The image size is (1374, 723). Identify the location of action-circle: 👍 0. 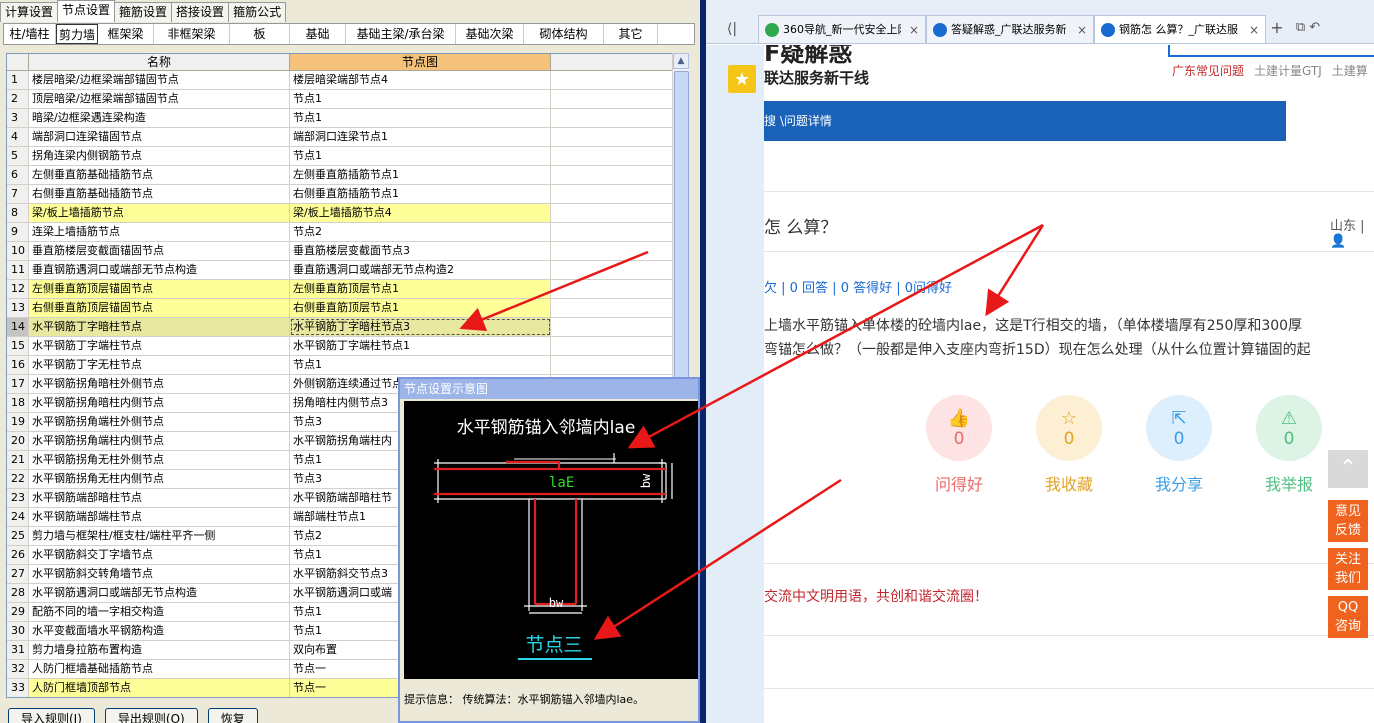
(959, 428).